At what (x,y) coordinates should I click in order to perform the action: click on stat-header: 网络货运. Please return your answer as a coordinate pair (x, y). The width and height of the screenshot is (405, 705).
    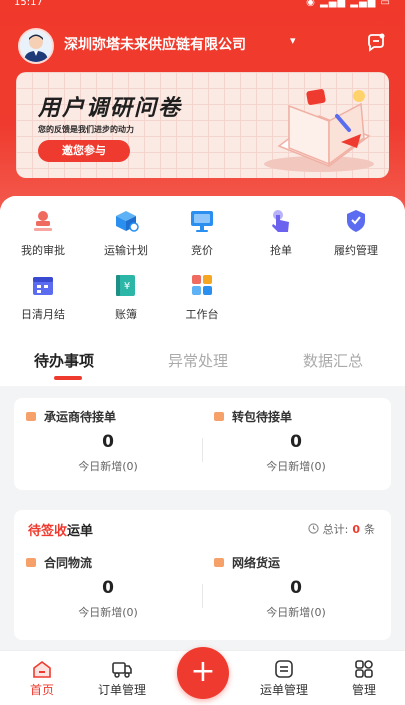
    Looking at the image, I should click on (247, 562).